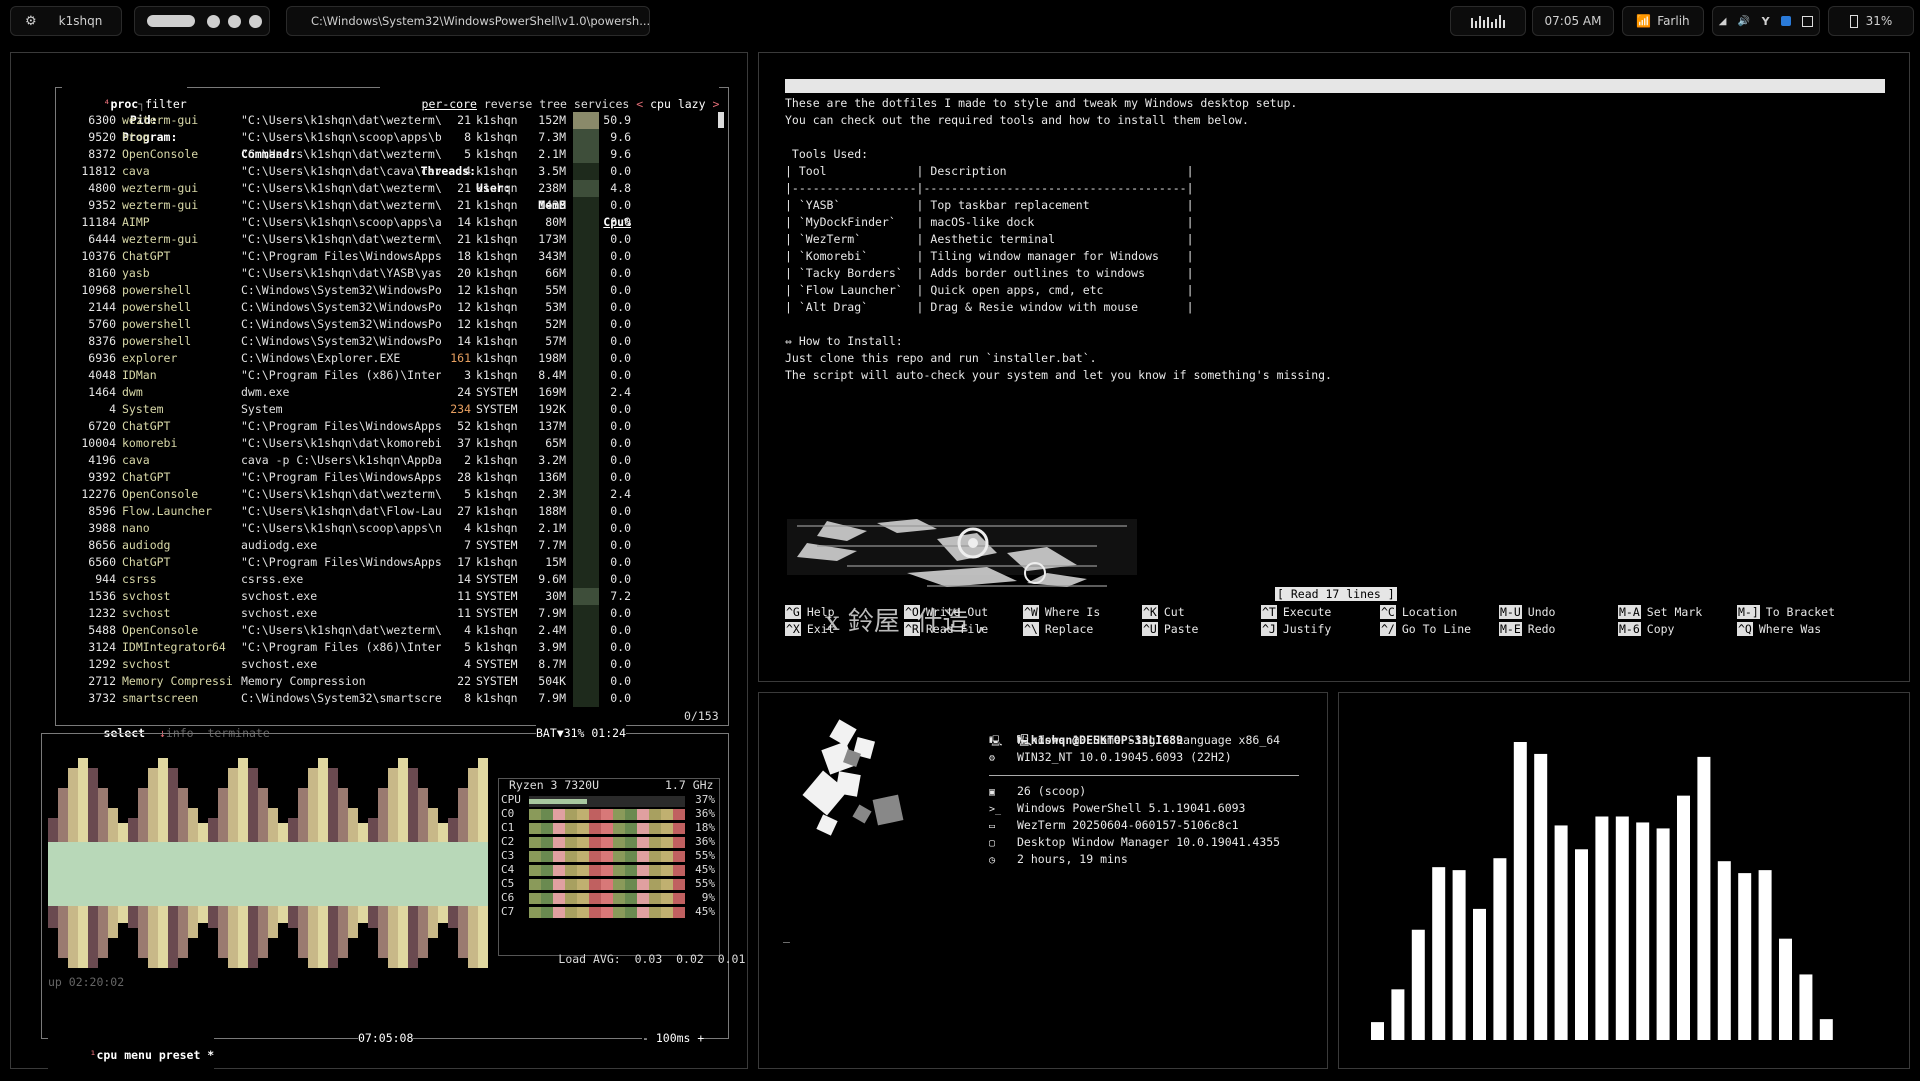 The image size is (1920, 1081). I want to click on process-pid: 10004, so click(98, 443).